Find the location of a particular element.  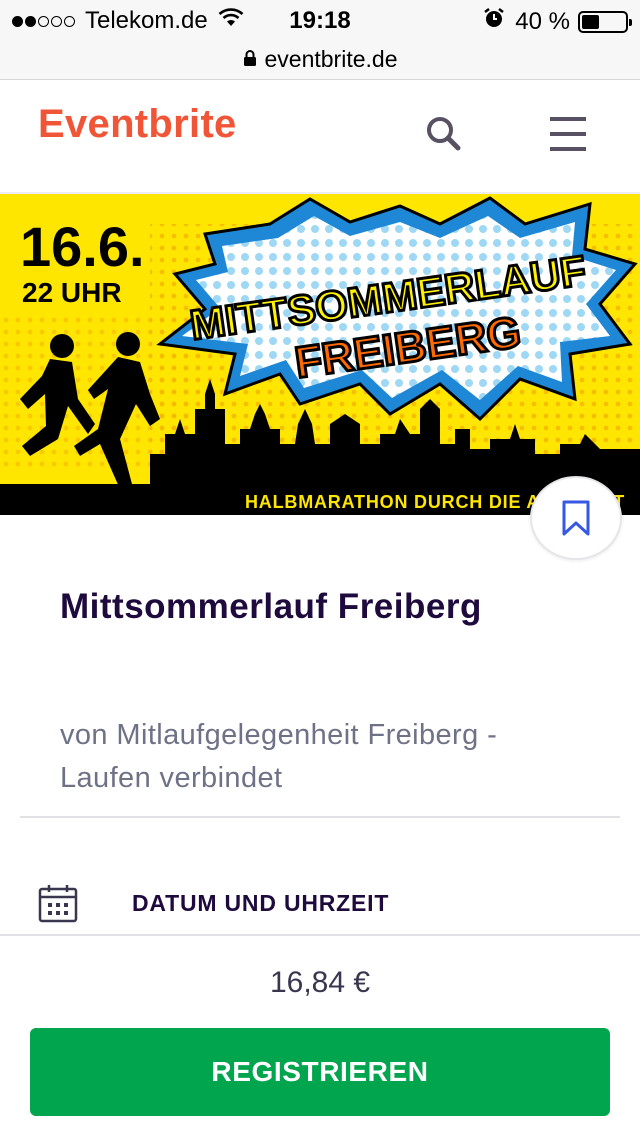

url-text: eventbrite.de is located at coordinates (331, 59).